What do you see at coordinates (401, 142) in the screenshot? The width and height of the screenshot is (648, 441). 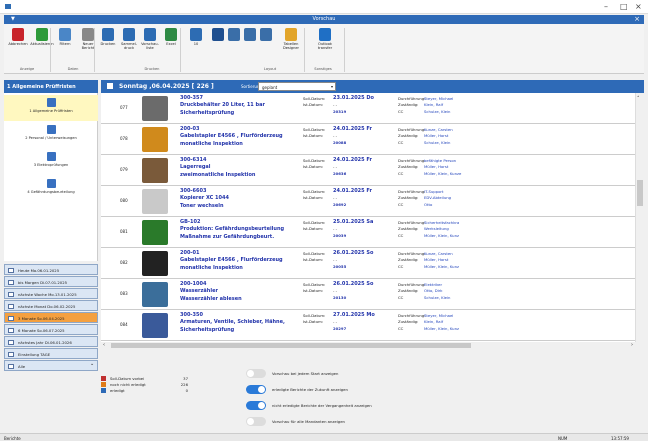 I see `cc-label: CC` at bounding box center [401, 142].